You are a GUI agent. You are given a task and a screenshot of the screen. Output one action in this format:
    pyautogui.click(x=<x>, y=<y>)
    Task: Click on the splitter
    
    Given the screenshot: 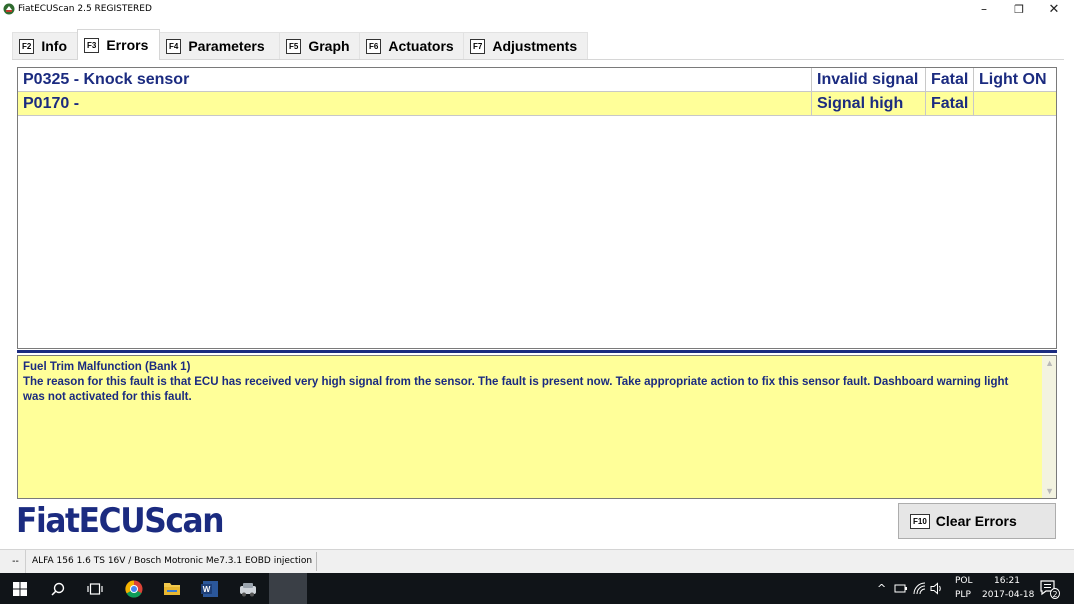 What is the action you would take?
    pyautogui.click(x=537, y=351)
    